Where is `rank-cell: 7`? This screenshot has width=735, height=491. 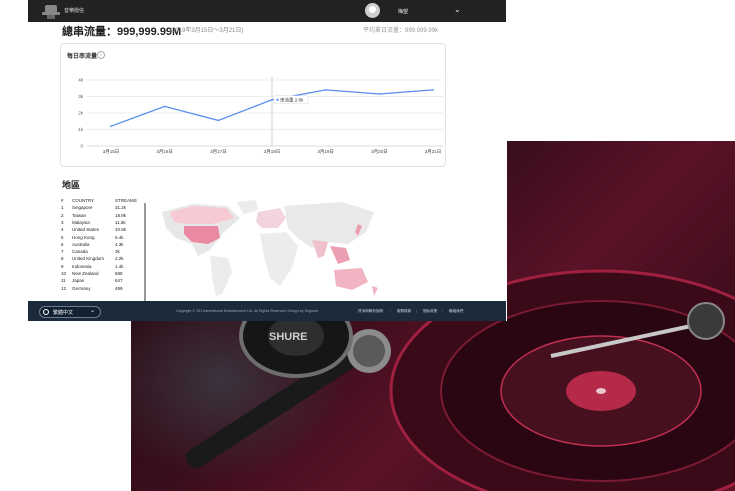
rank-cell: 7 is located at coordinates (62, 252).